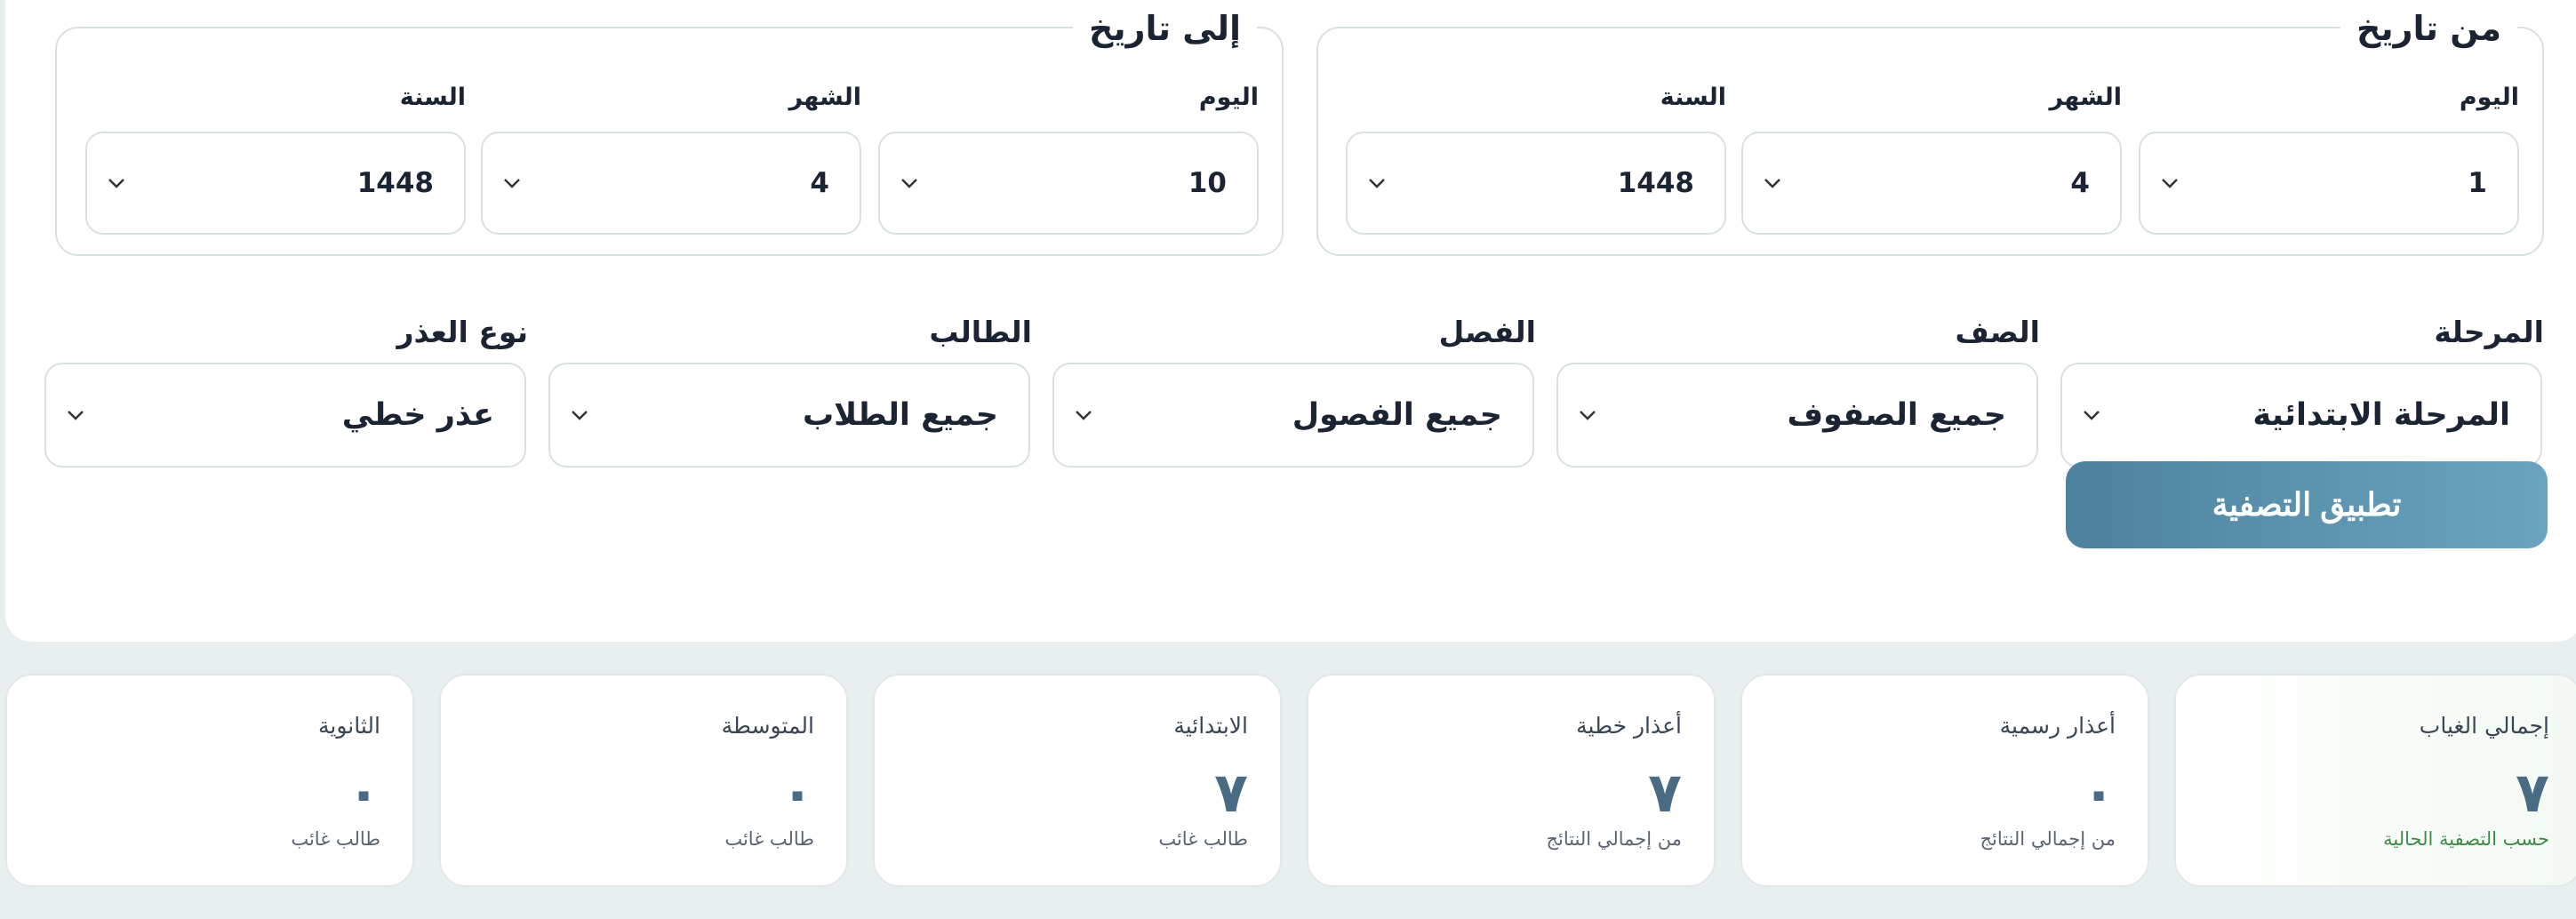  I want to click on excuse-type-label: نوع العذر, so click(462, 332).